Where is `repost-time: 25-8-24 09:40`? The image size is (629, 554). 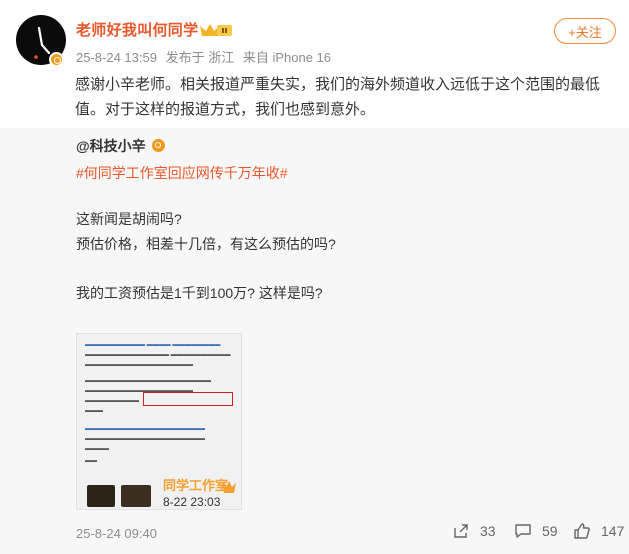
repost-time: 25-8-24 09:40 is located at coordinates (116, 533).